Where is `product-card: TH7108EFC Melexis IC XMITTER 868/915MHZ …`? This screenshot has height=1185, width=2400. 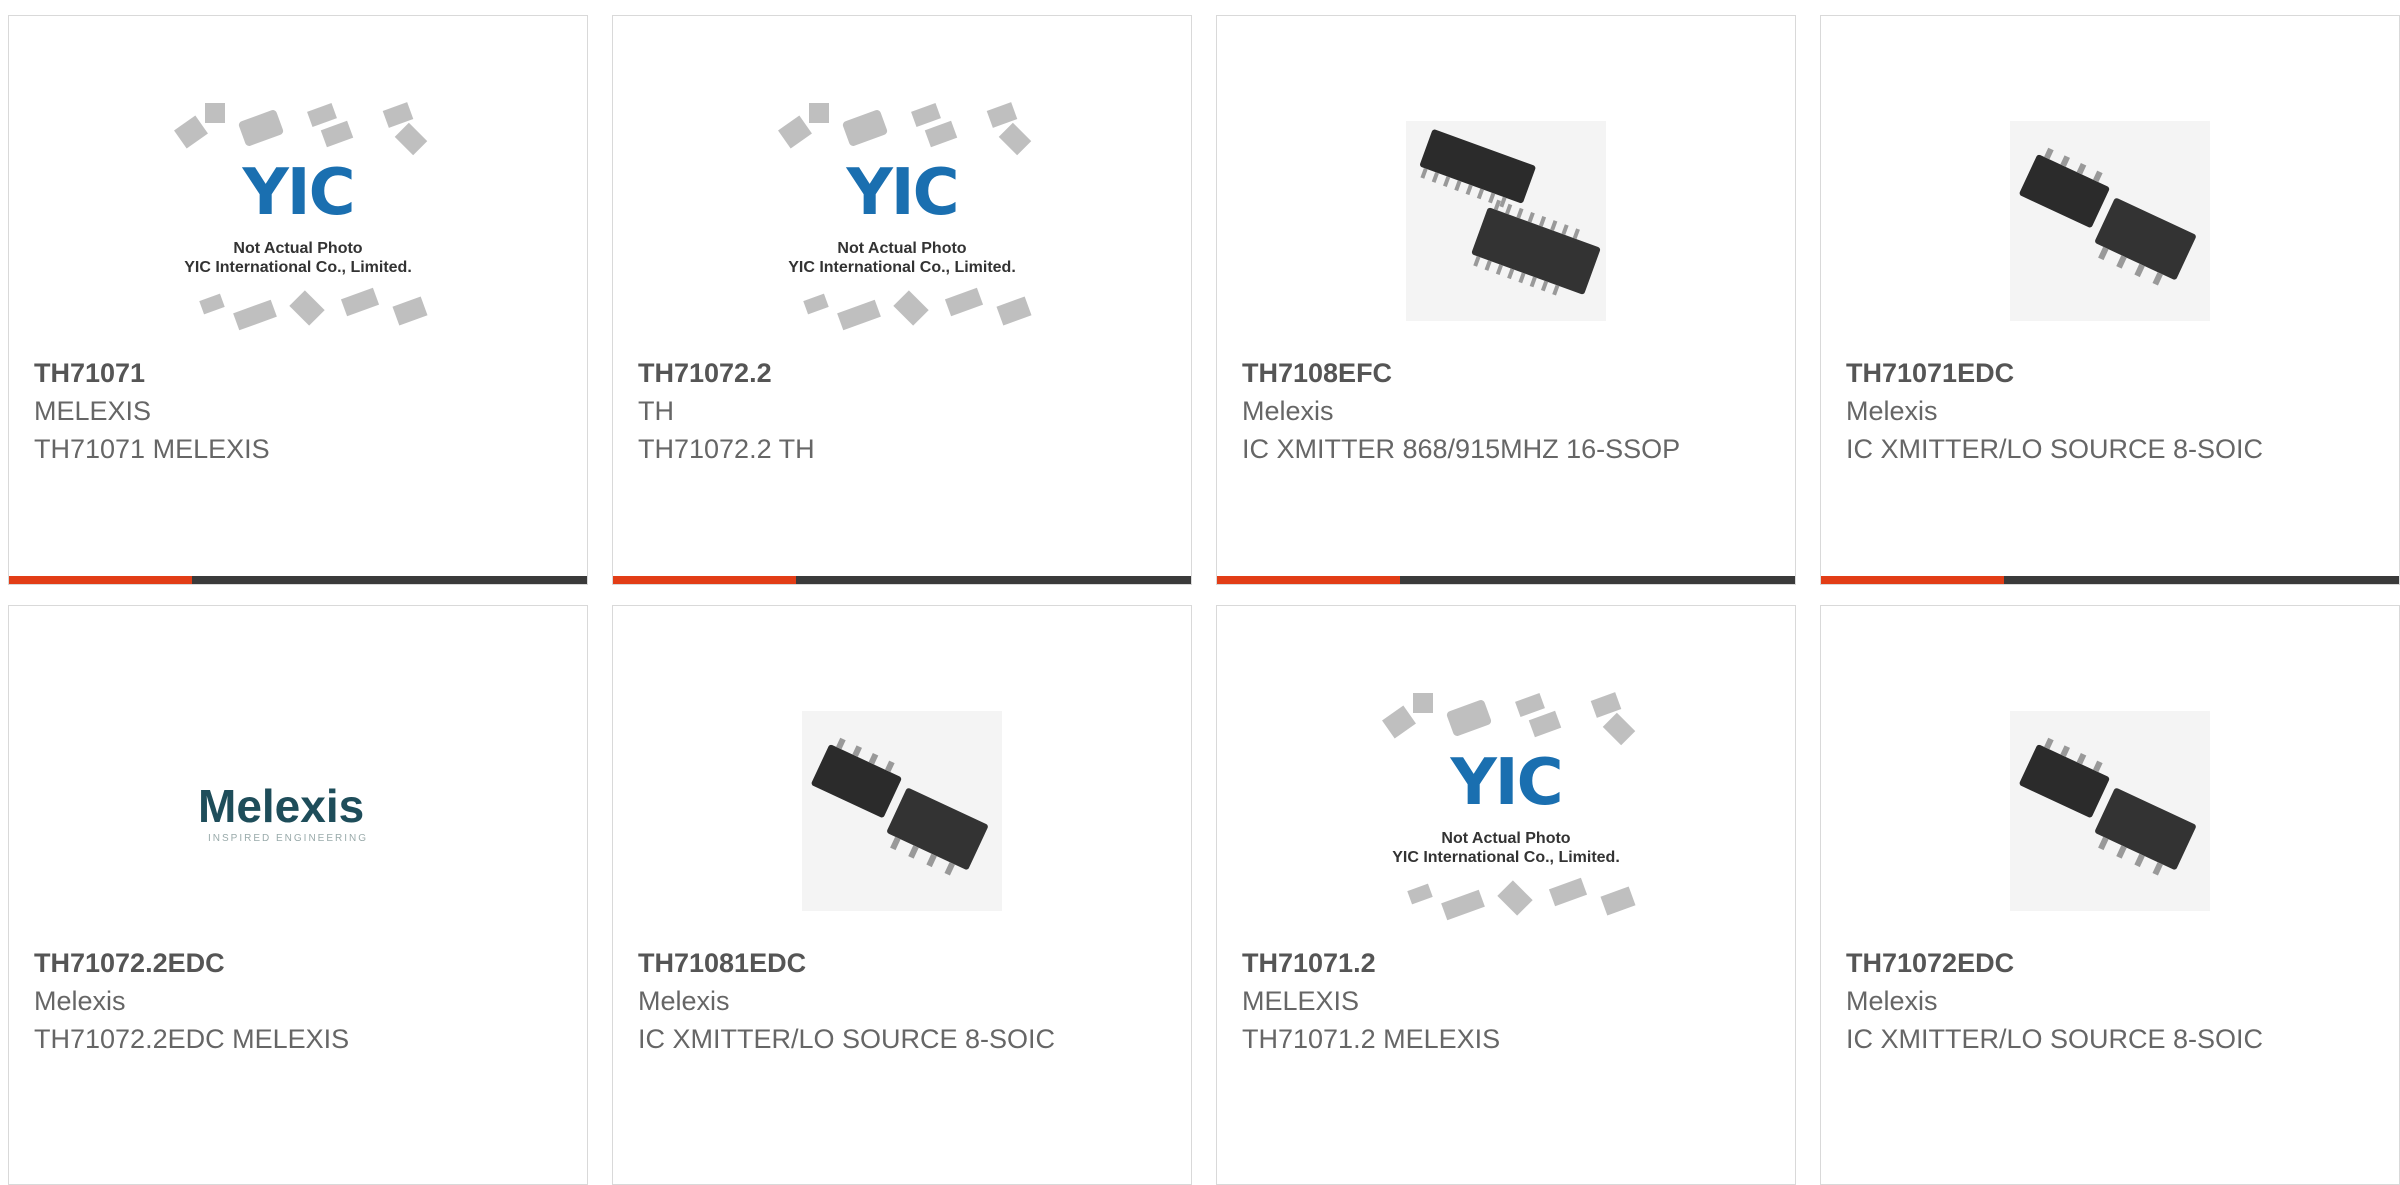 product-card: TH7108EFC Melexis IC XMITTER 868/915MHZ … is located at coordinates (1506, 300).